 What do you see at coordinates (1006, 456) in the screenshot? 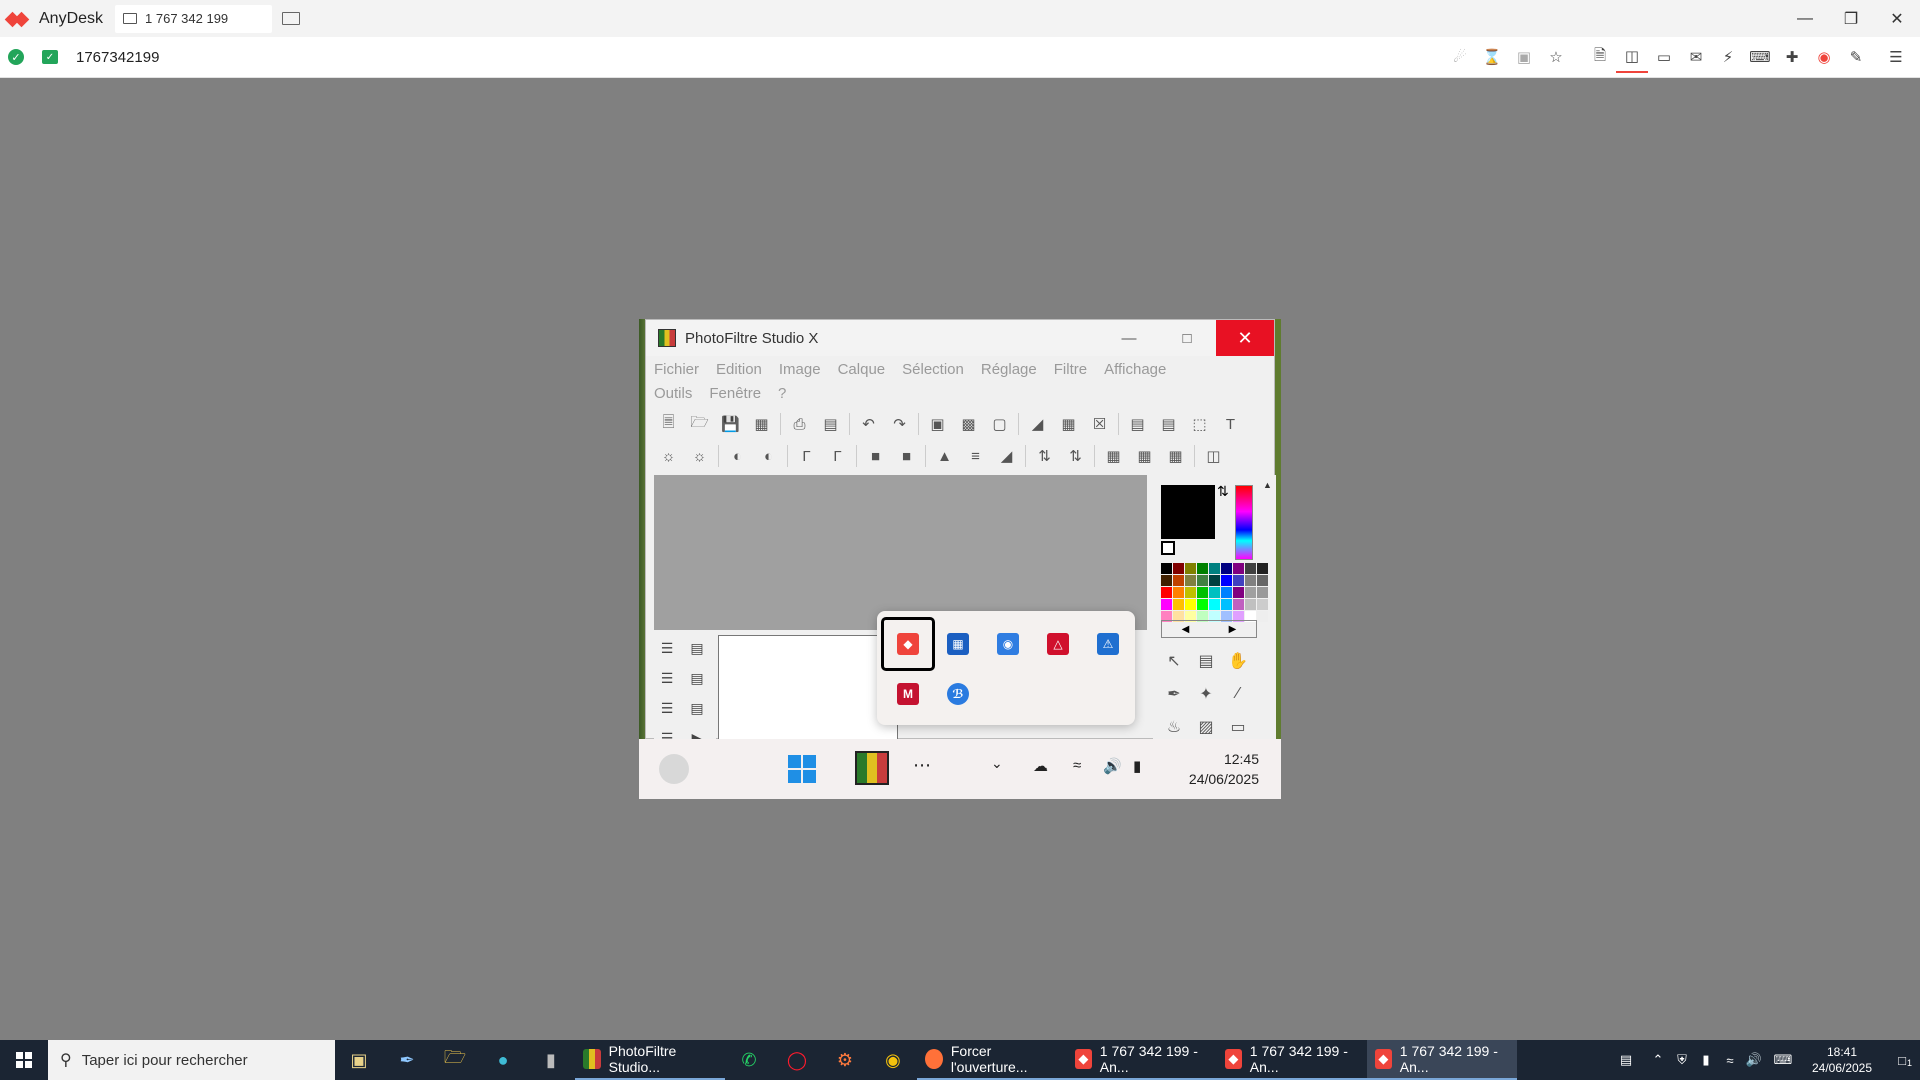
I see `curves-icon: ◢` at bounding box center [1006, 456].